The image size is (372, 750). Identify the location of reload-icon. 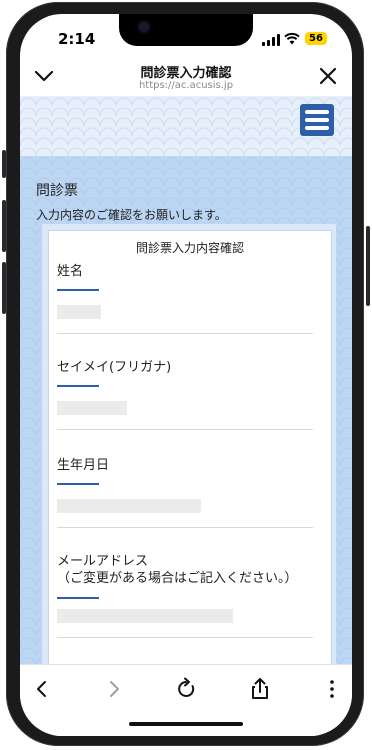
(186, 689).